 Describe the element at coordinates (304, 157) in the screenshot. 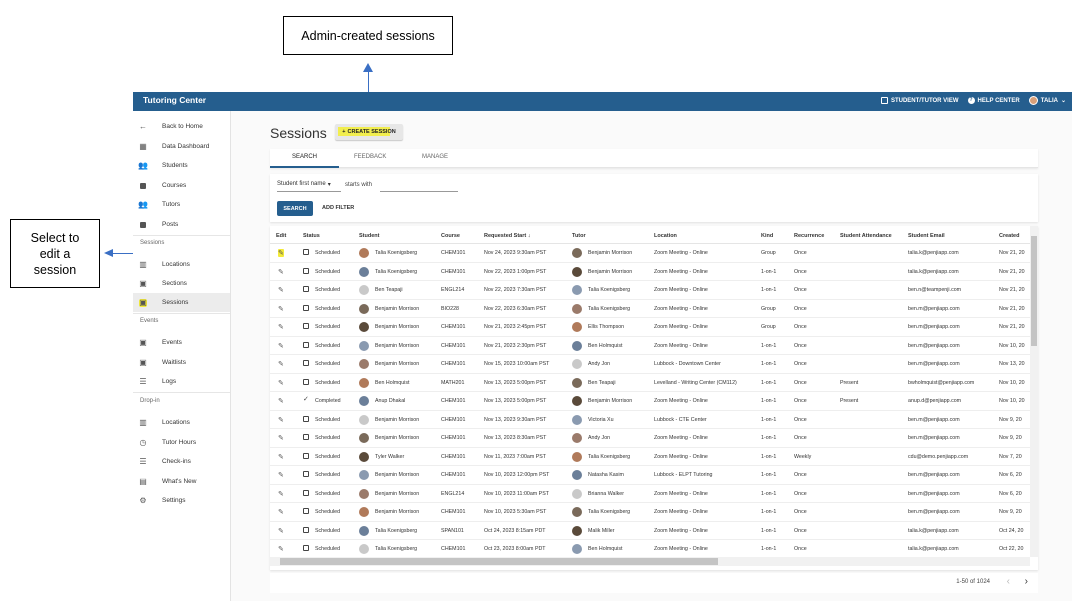

I see `tab-search: SEARCH` at that location.